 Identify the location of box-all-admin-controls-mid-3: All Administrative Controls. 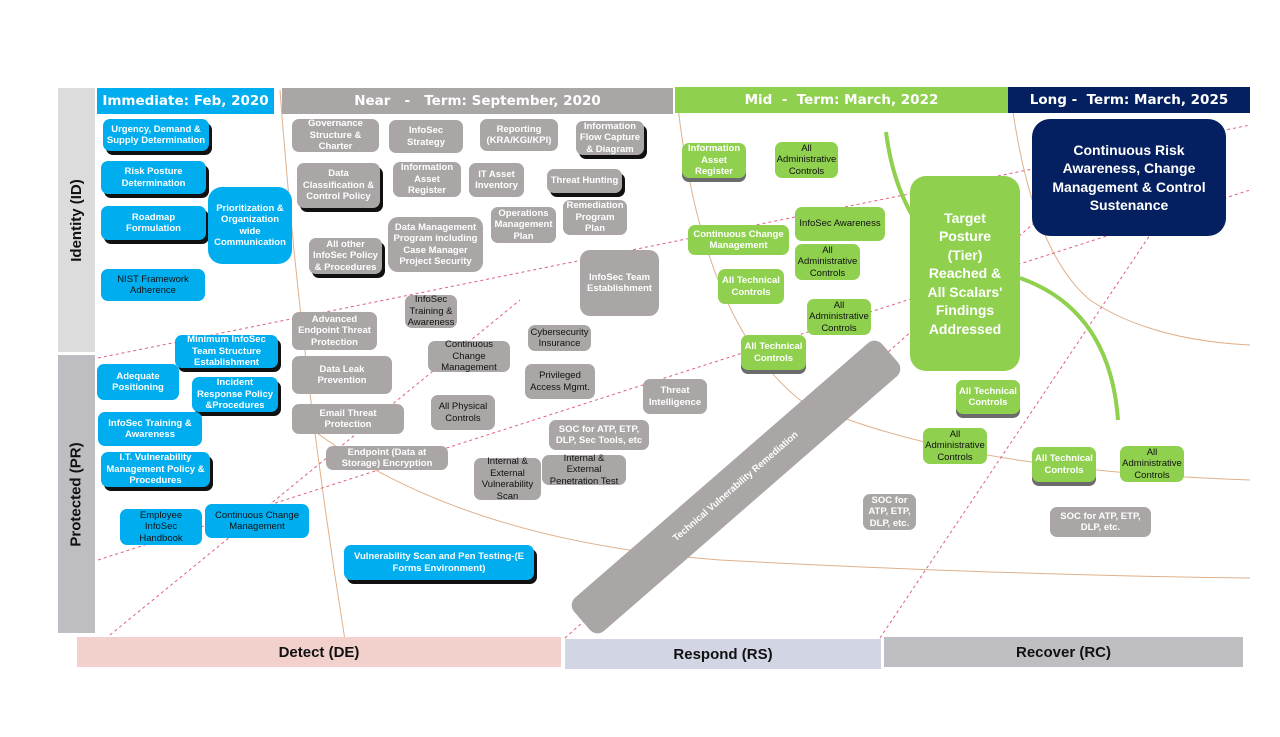
(839, 317).